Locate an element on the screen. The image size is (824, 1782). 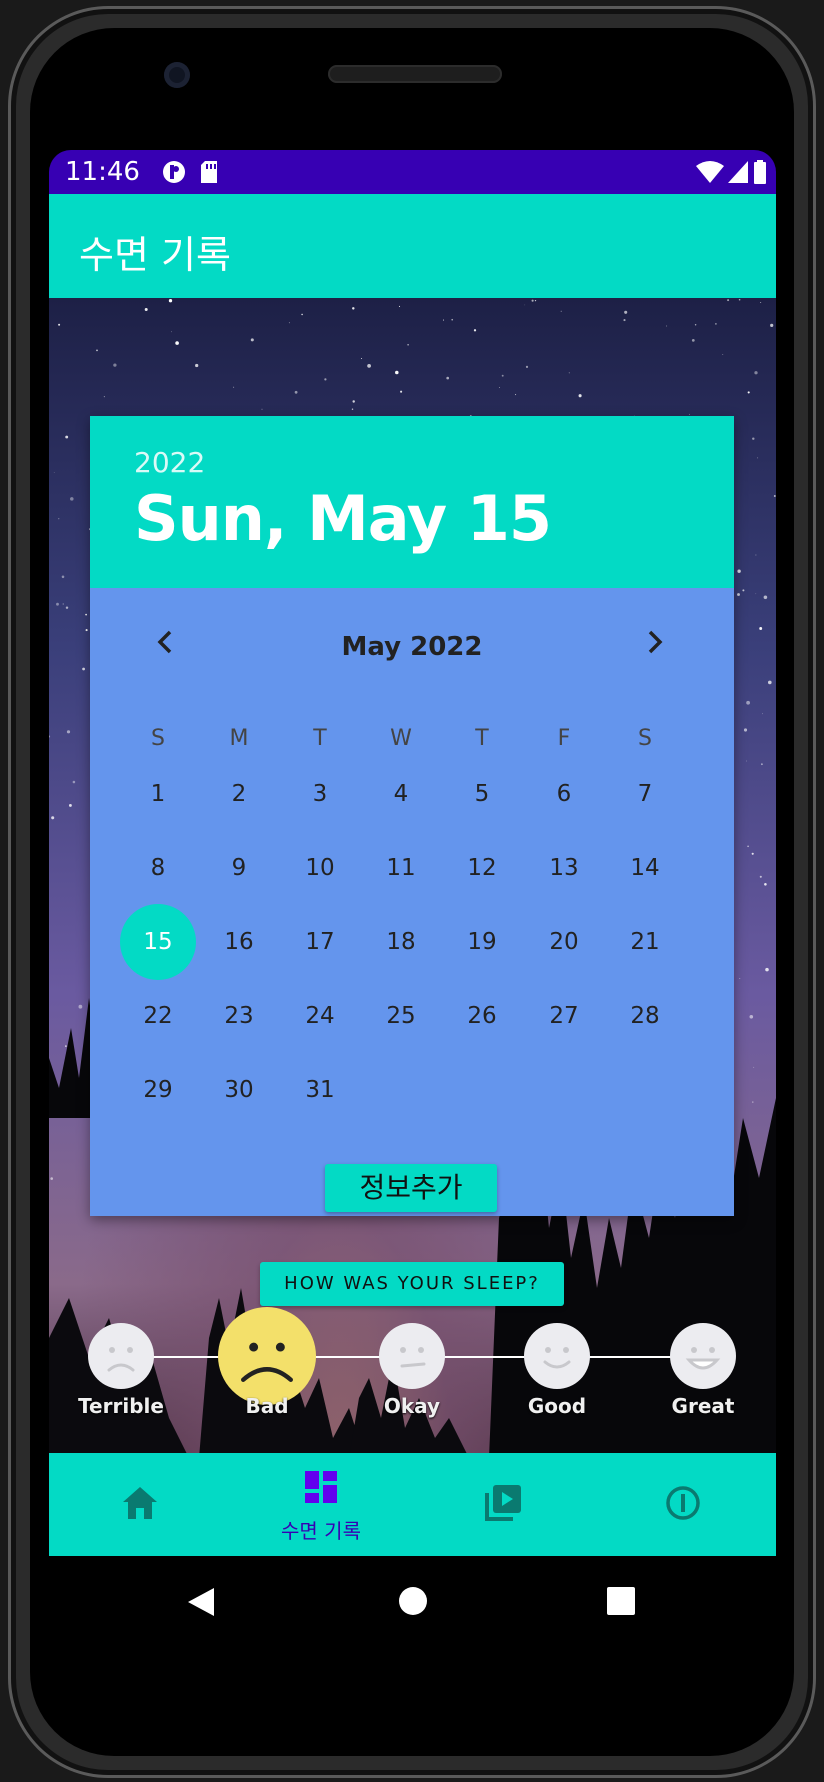
calendar-day: 28 is located at coordinates (645, 1016).